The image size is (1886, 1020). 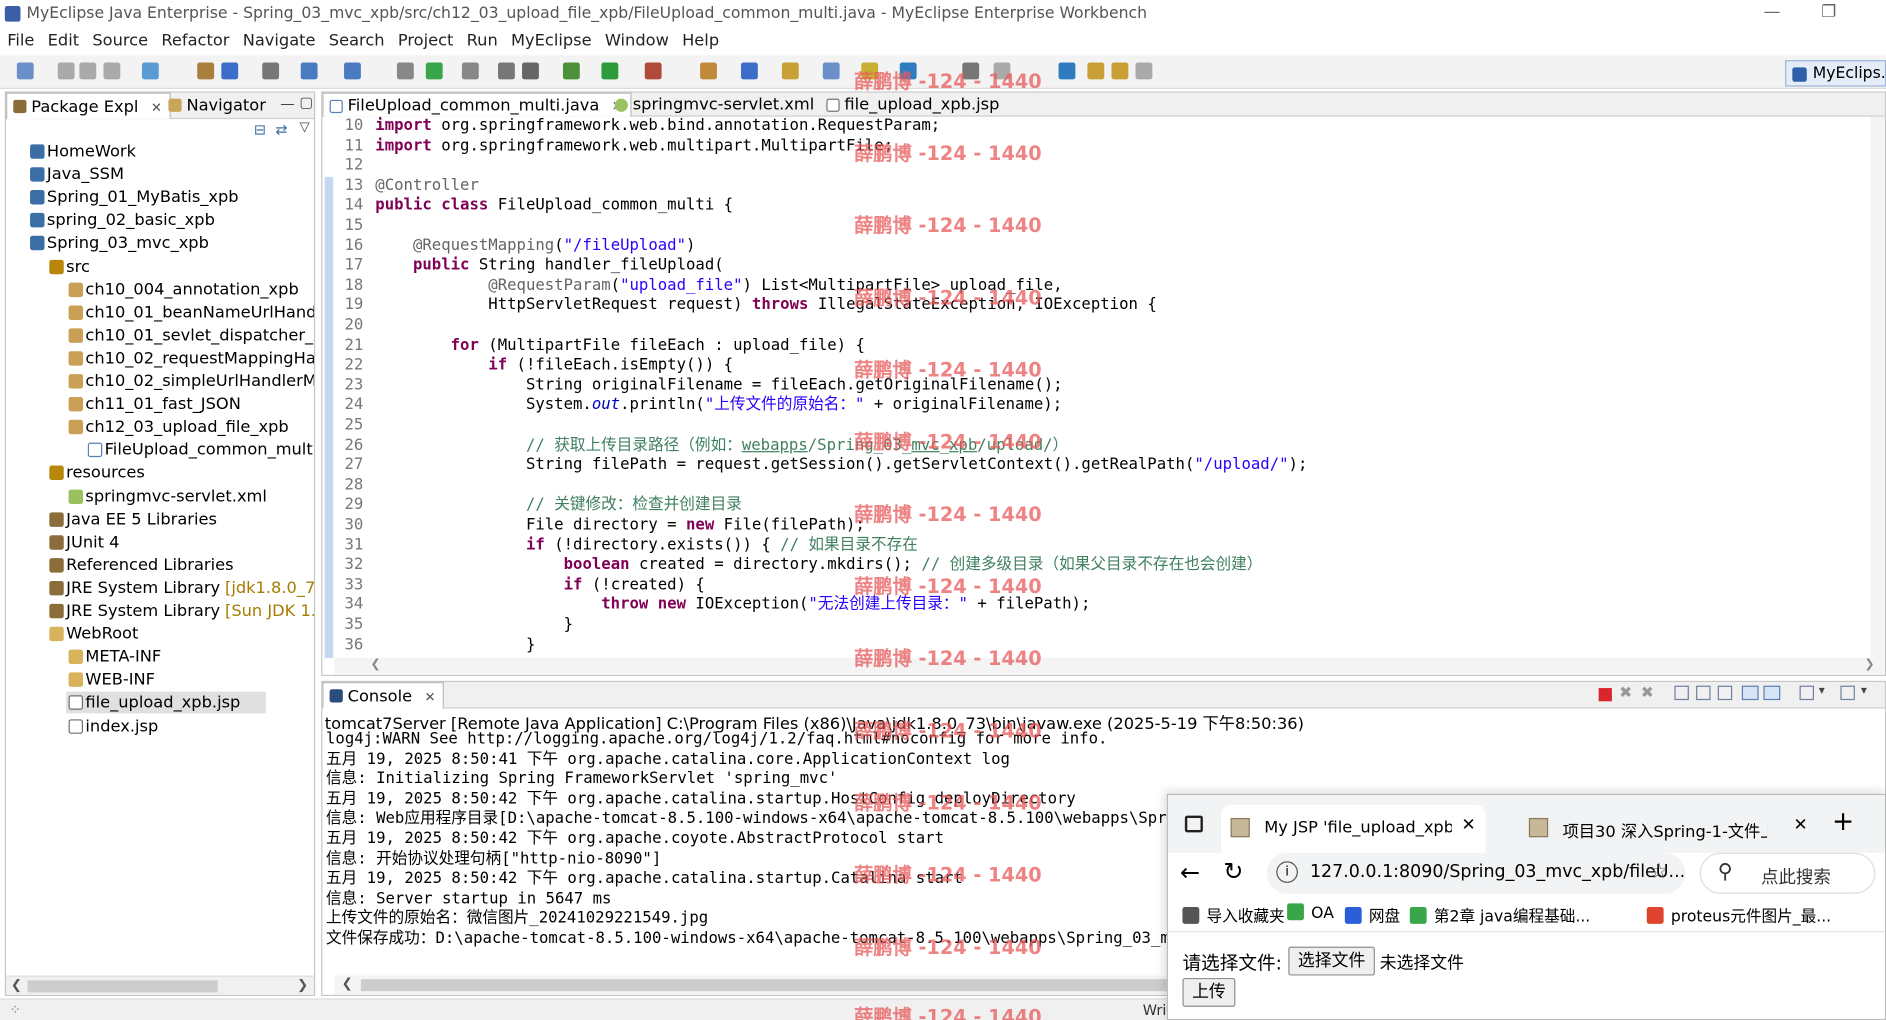 What do you see at coordinates (1877, 388) in the screenshot?
I see `editor-vertical-scrollbar` at bounding box center [1877, 388].